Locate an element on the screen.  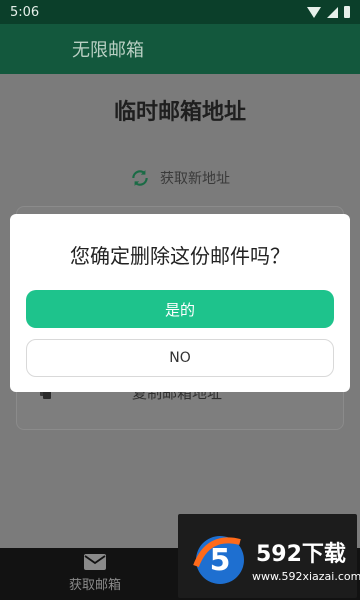
app-bar: 无限邮箱 is located at coordinates (180, 49).